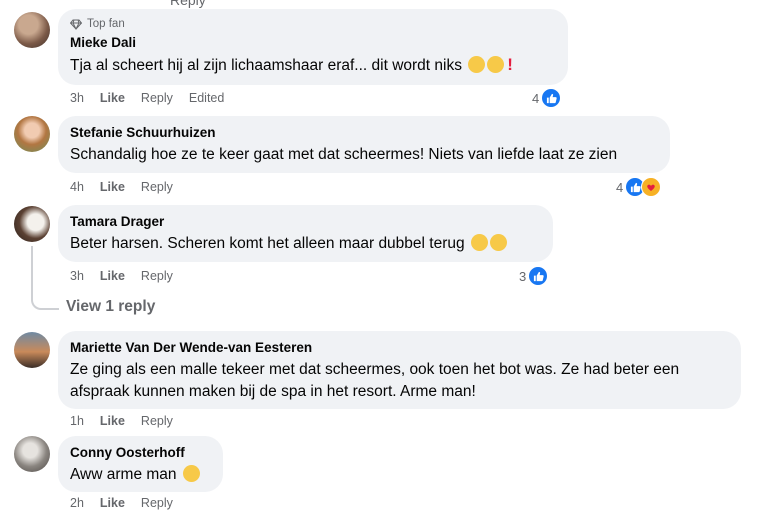 The height and width of the screenshot is (515, 766). Describe the element at coordinates (496, 64) in the screenshot. I see `laughing-emoji` at that location.